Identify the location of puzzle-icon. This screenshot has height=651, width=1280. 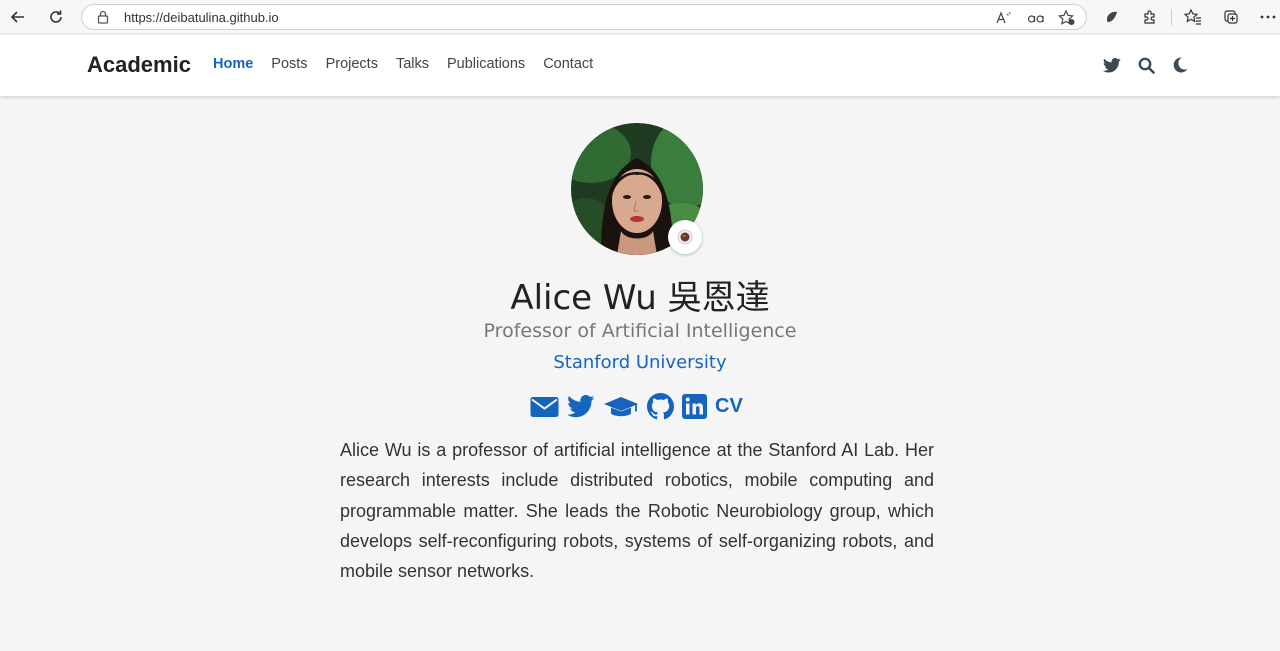
(1150, 17).